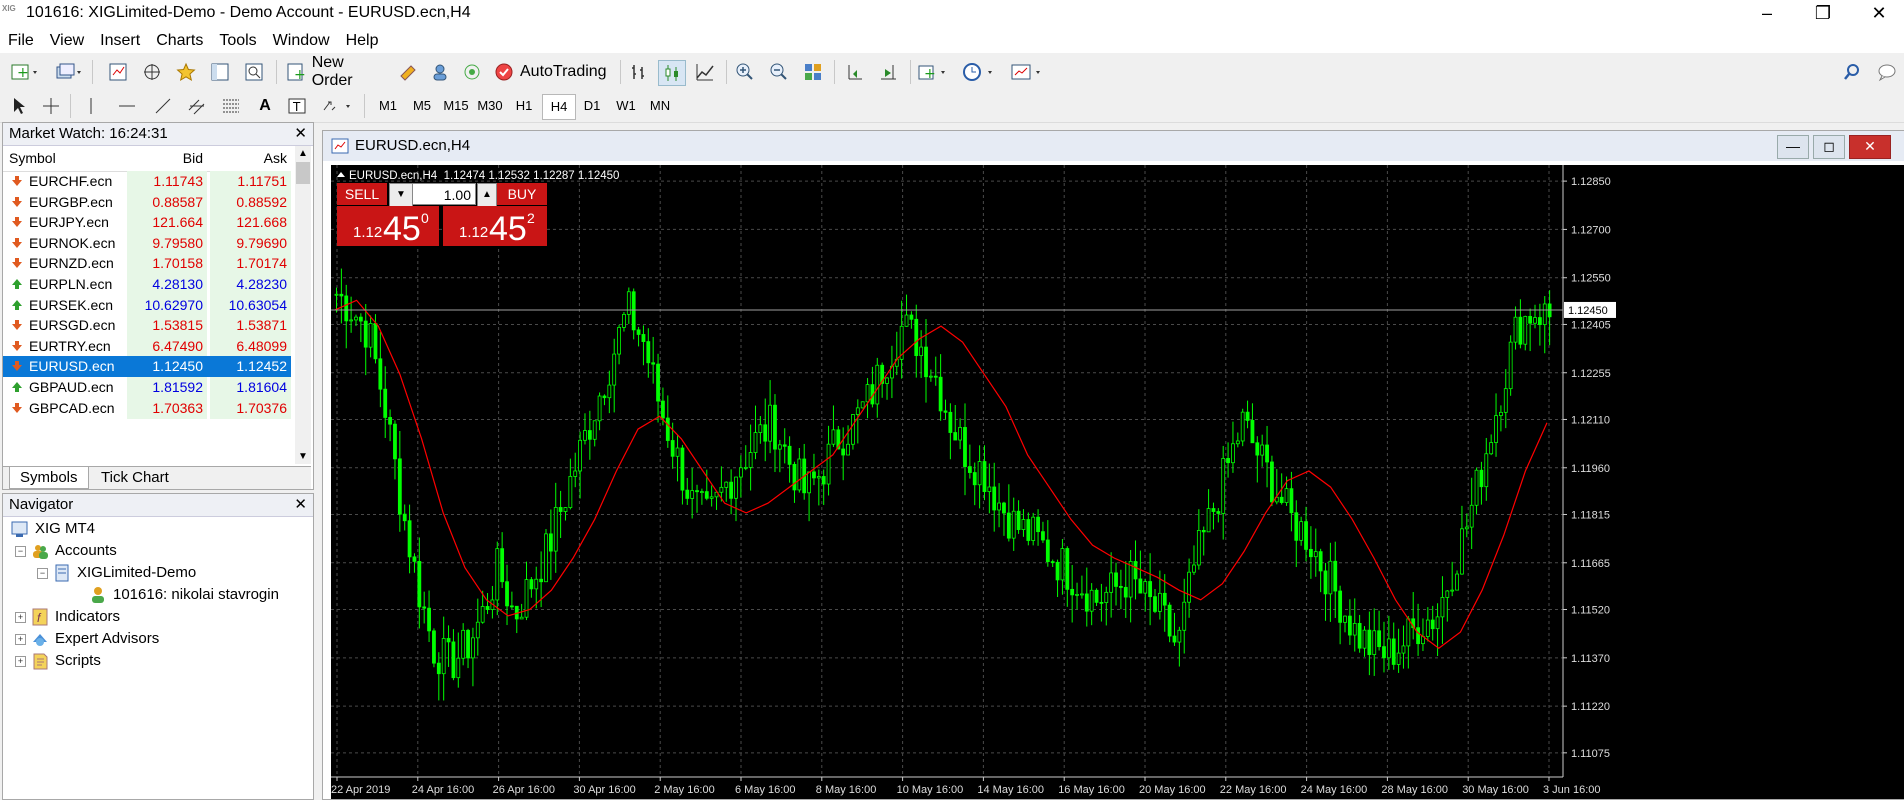  I want to click on profiles-icon, so click(69, 72).